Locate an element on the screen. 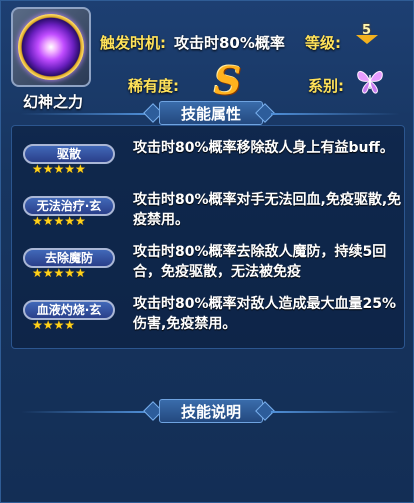 The height and width of the screenshot is (503, 414). effect-row: 血液灼烧·玄 ★★★★ 攻击时80%概率对敌人造成最大血量25%伤害,免疫禁用。 is located at coordinates (208, 318).